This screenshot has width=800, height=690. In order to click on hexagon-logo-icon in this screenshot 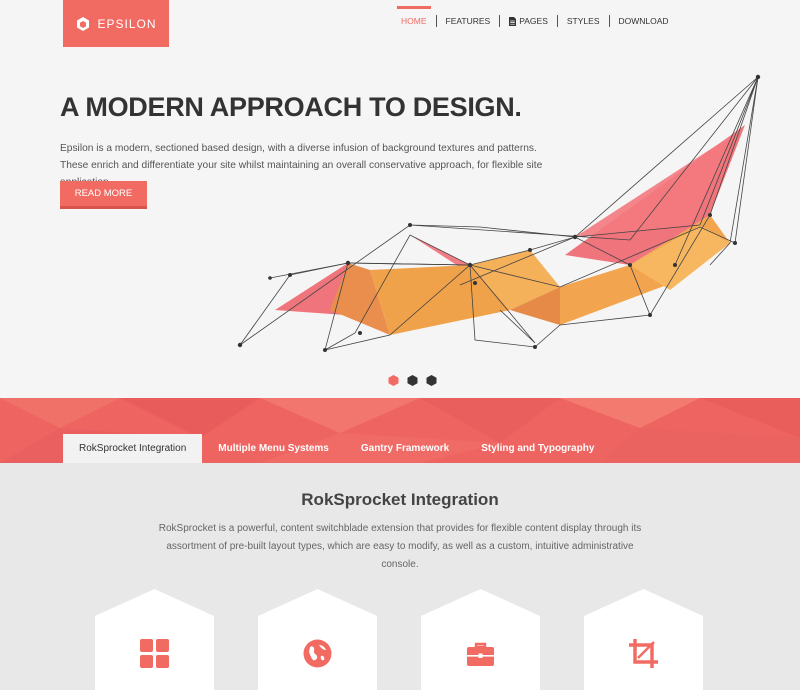, I will do `click(83, 23)`.